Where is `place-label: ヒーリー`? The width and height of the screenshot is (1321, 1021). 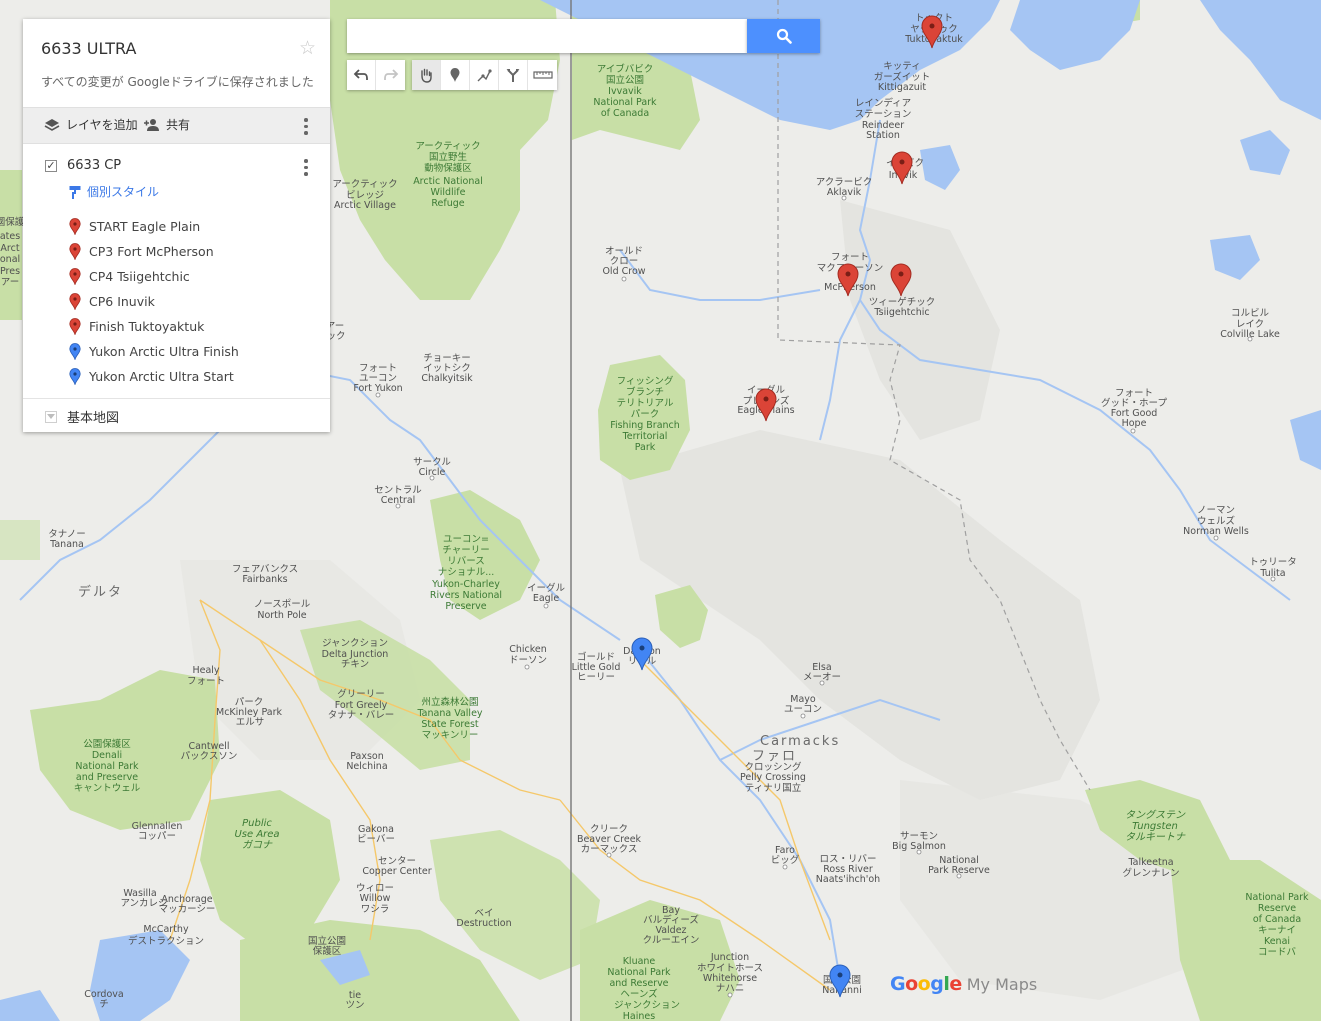 place-label: ヒーリー is located at coordinates (596, 677).